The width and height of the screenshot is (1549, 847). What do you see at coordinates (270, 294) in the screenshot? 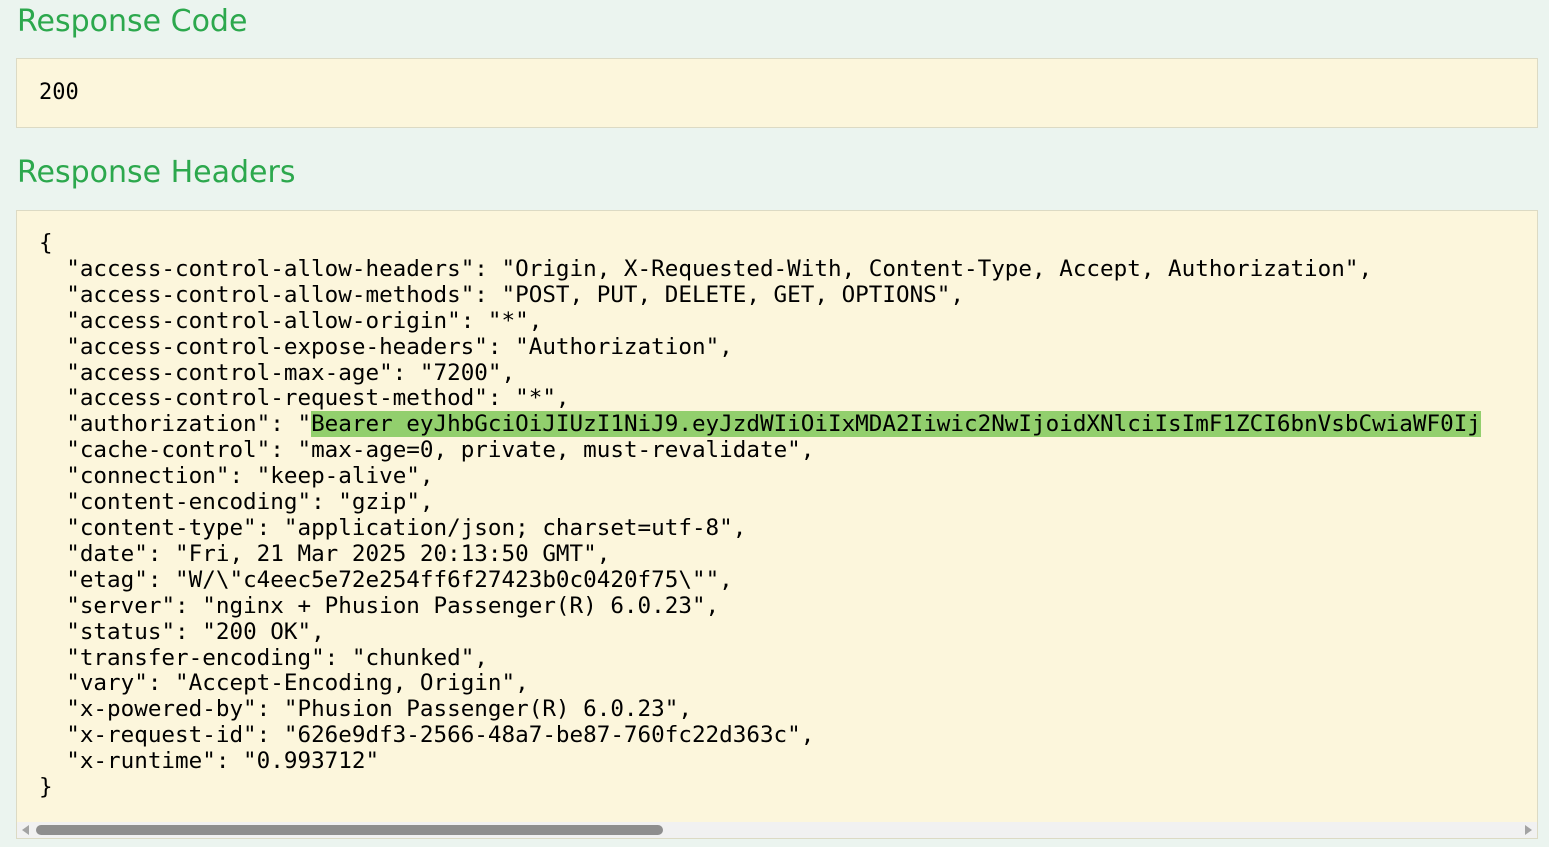
I see `header-key: access-control-allow-methods` at bounding box center [270, 294].